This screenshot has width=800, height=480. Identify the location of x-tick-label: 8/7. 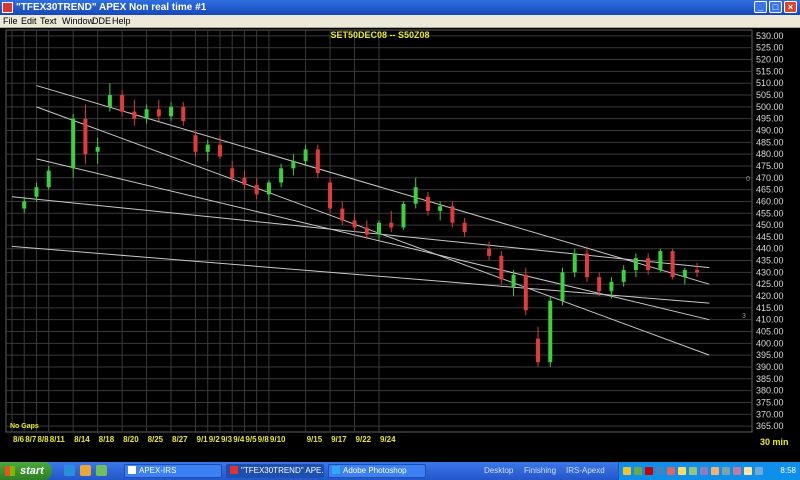
(31, 439).